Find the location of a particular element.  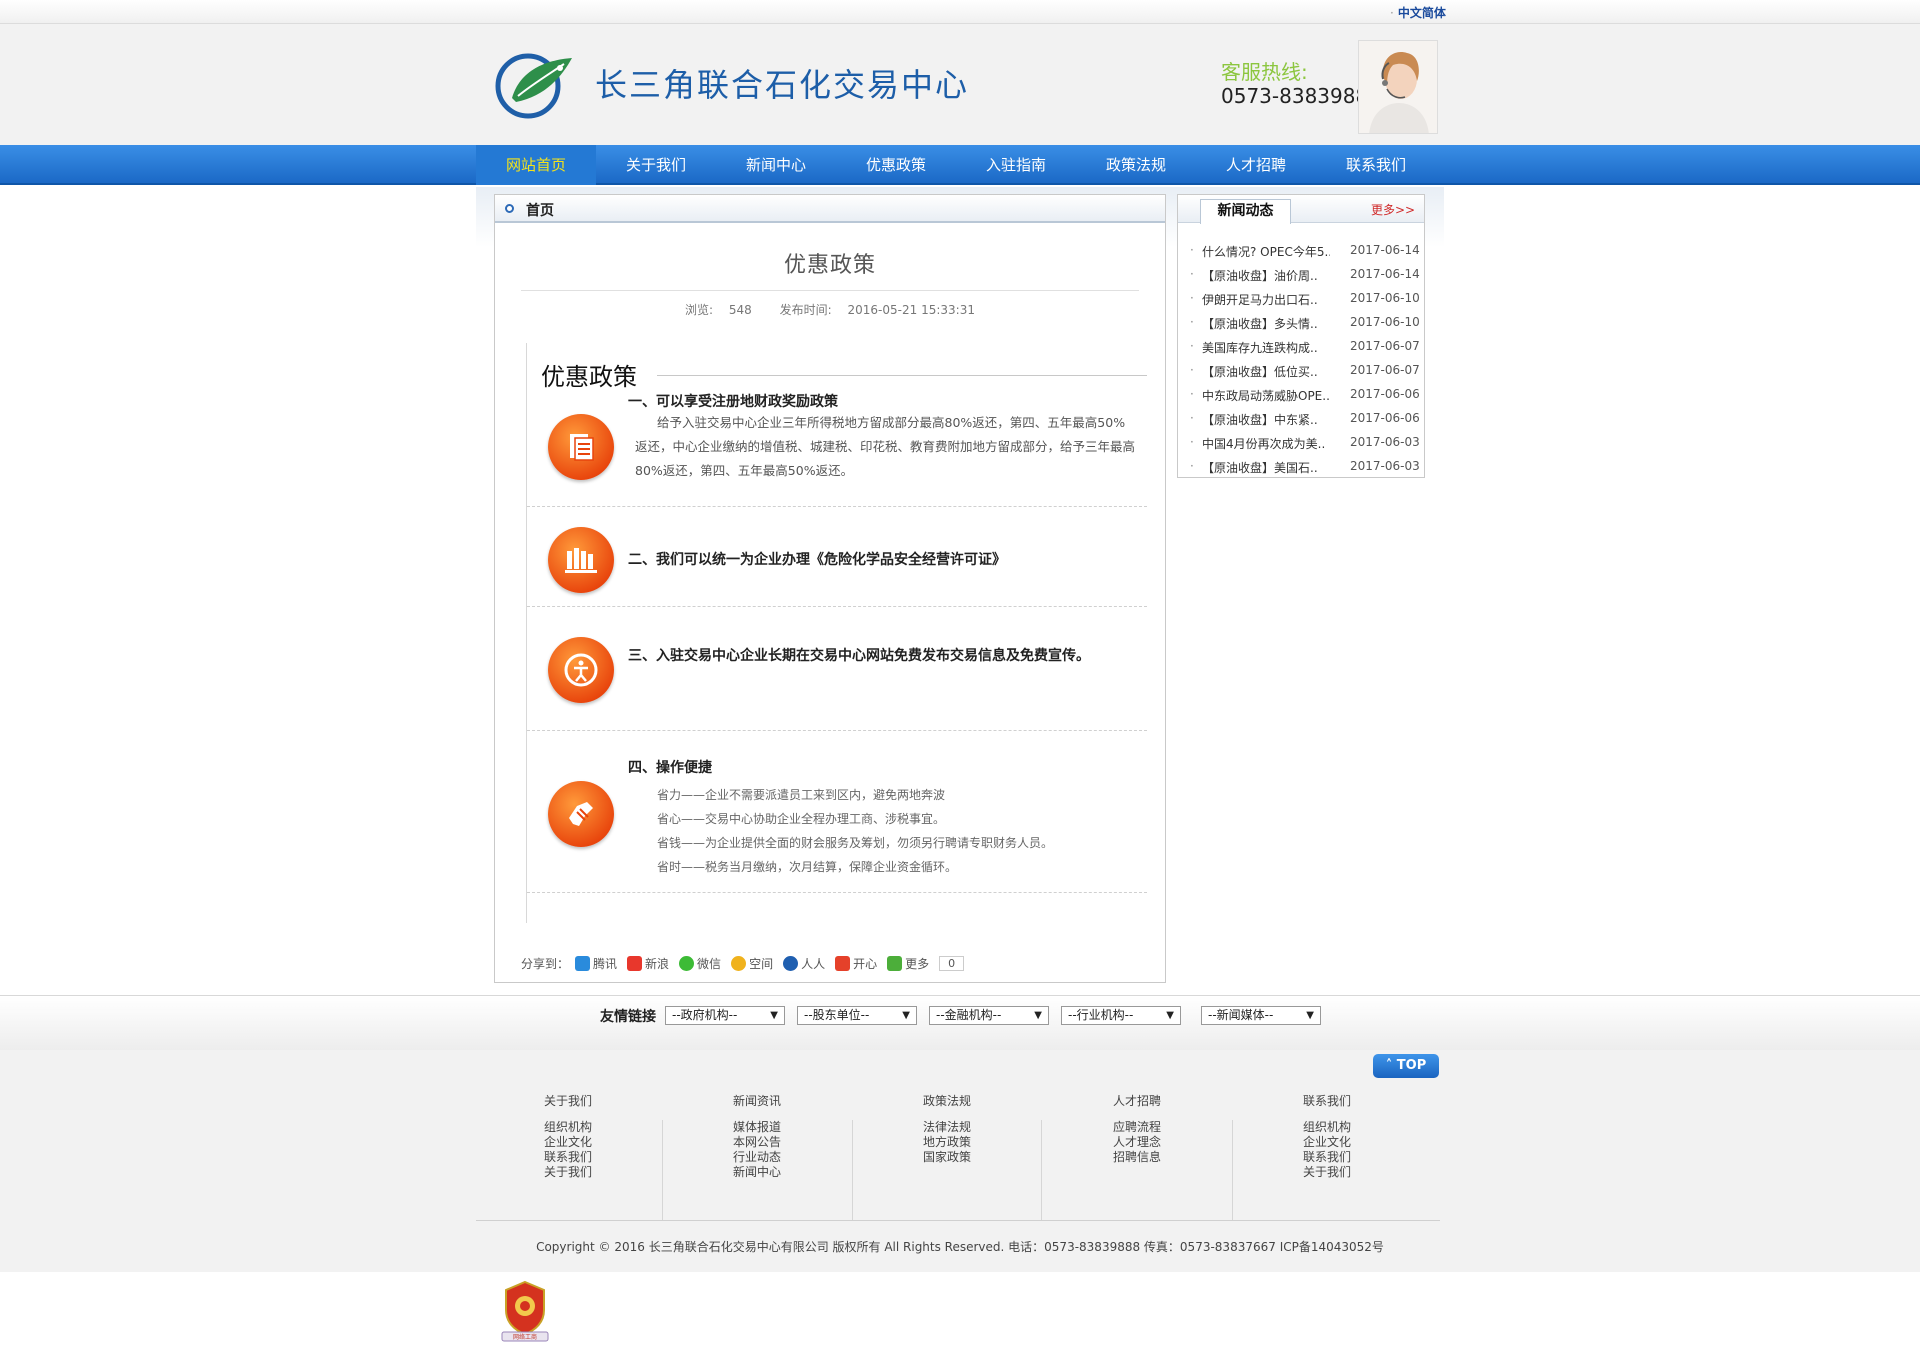

nav-home: 网站首页 is located at coordinates (536, 165).